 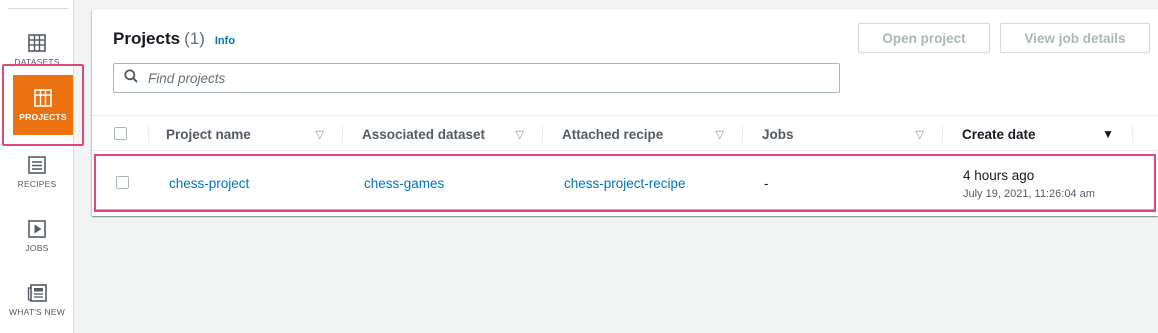 What do you see at coordinates (404, 183) in the screenshot?
I see `dataset-link: chess-games` at bounding box center [404, 183].